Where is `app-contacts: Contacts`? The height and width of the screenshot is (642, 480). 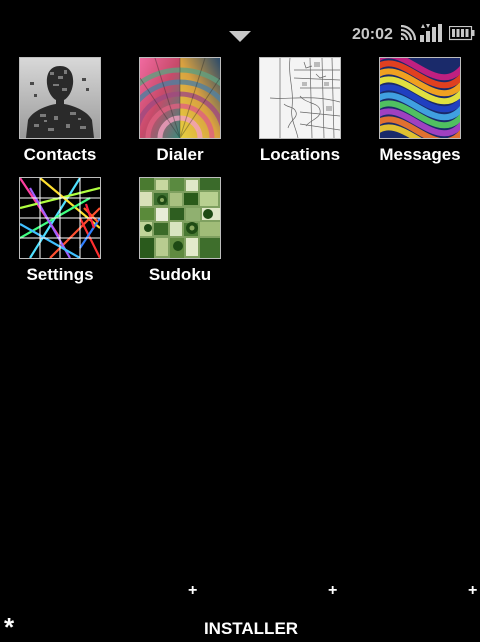
app-contacts: Contacts is located at coordinates (60, 112).